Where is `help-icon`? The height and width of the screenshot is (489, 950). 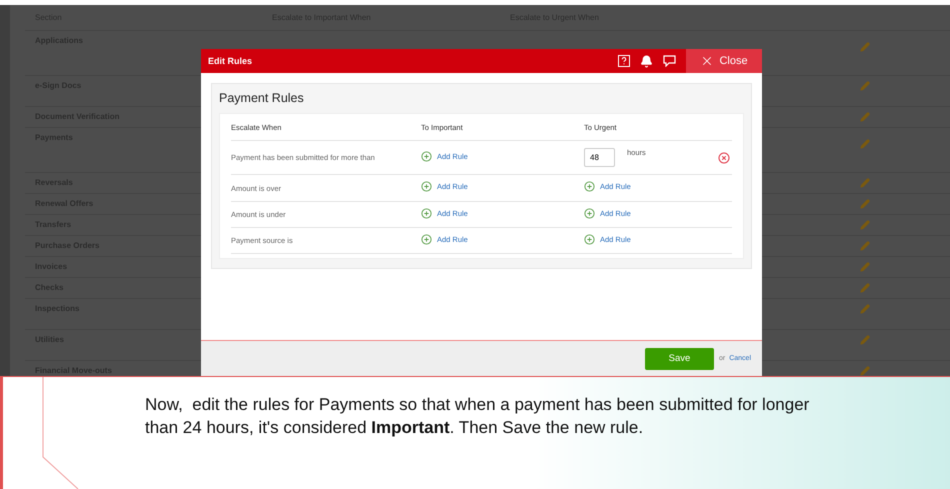 help-icon is located at coordinates (624, 61).